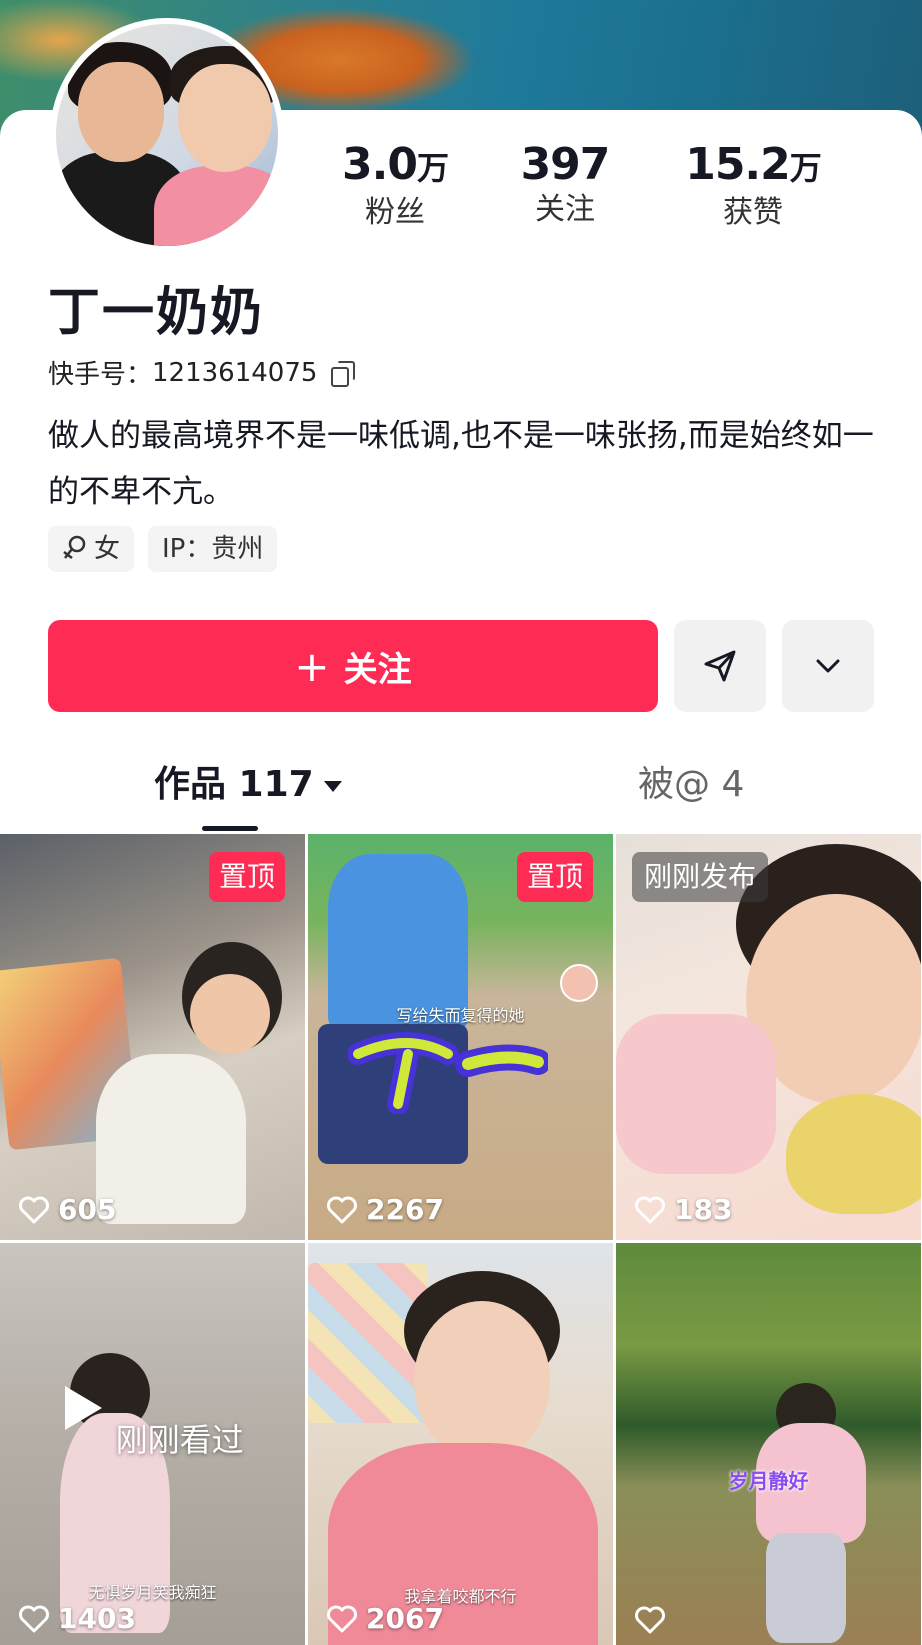  Describe the element at coordinates (91, 549) in the screenshot. I see `gender-tag: 女` at that location.